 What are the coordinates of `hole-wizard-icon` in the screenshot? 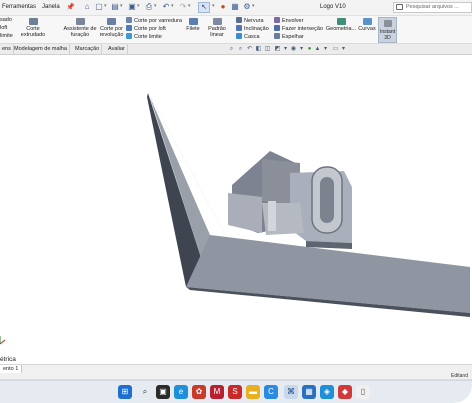 It's located at (80, 21).